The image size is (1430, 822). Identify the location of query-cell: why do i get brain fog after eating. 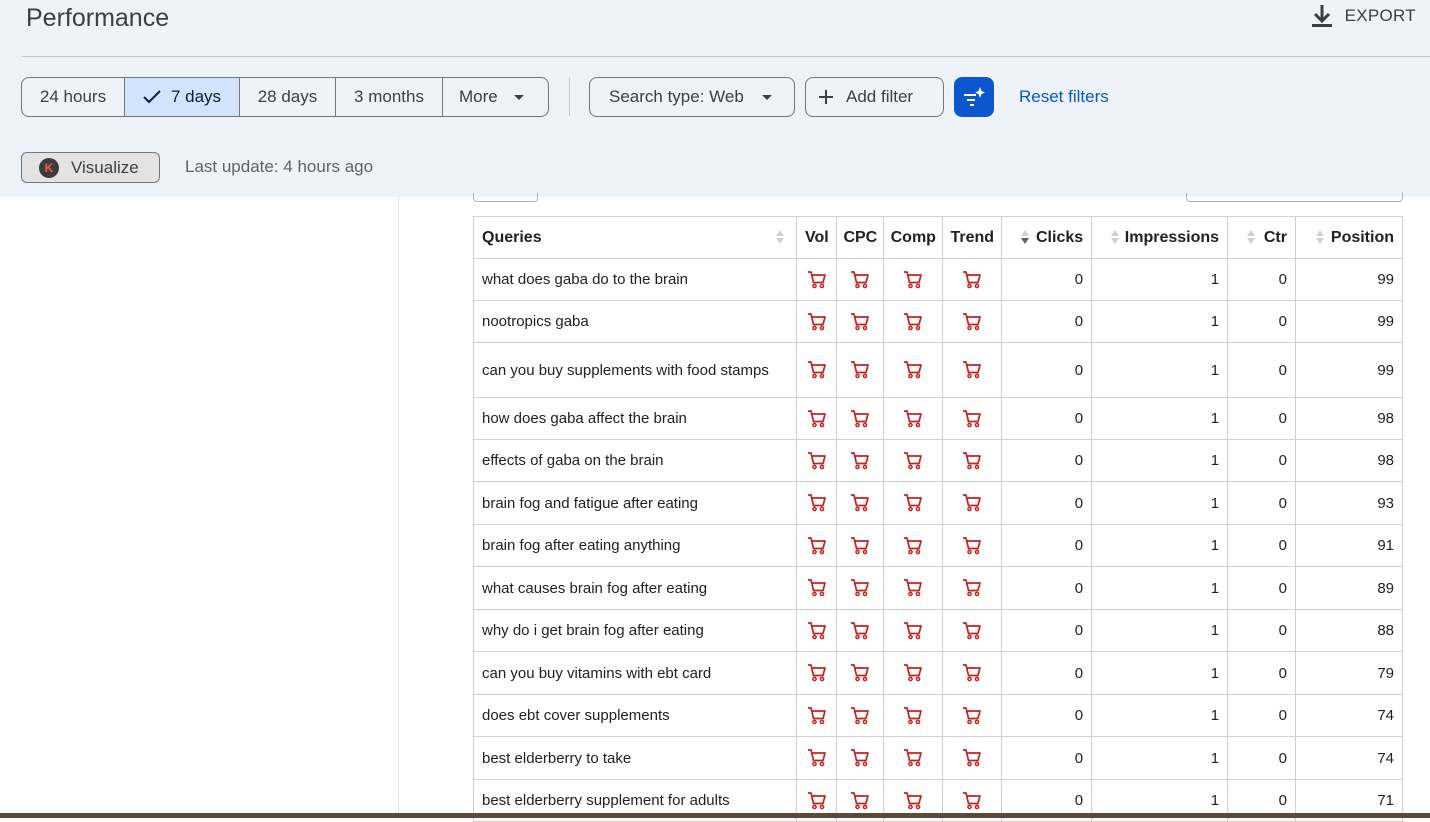
(635, 630).